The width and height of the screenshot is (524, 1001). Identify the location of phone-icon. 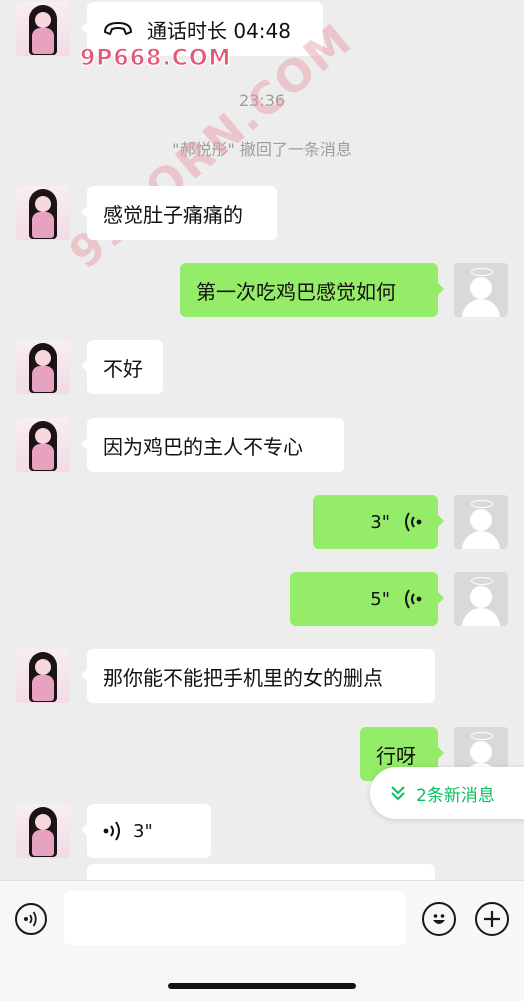
(118, 28).